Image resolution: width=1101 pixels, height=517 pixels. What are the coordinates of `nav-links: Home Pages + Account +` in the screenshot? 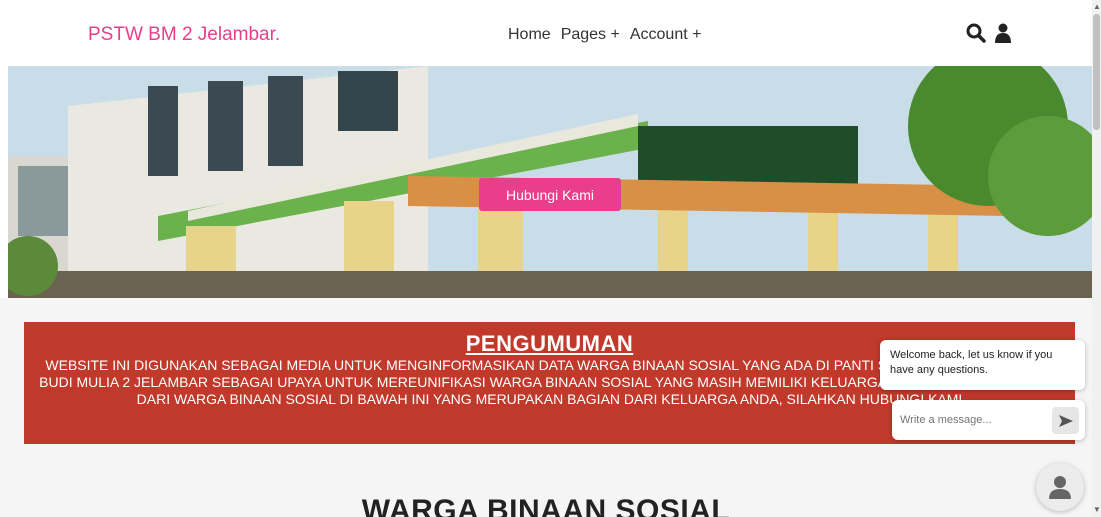 It's located at (609, 35).